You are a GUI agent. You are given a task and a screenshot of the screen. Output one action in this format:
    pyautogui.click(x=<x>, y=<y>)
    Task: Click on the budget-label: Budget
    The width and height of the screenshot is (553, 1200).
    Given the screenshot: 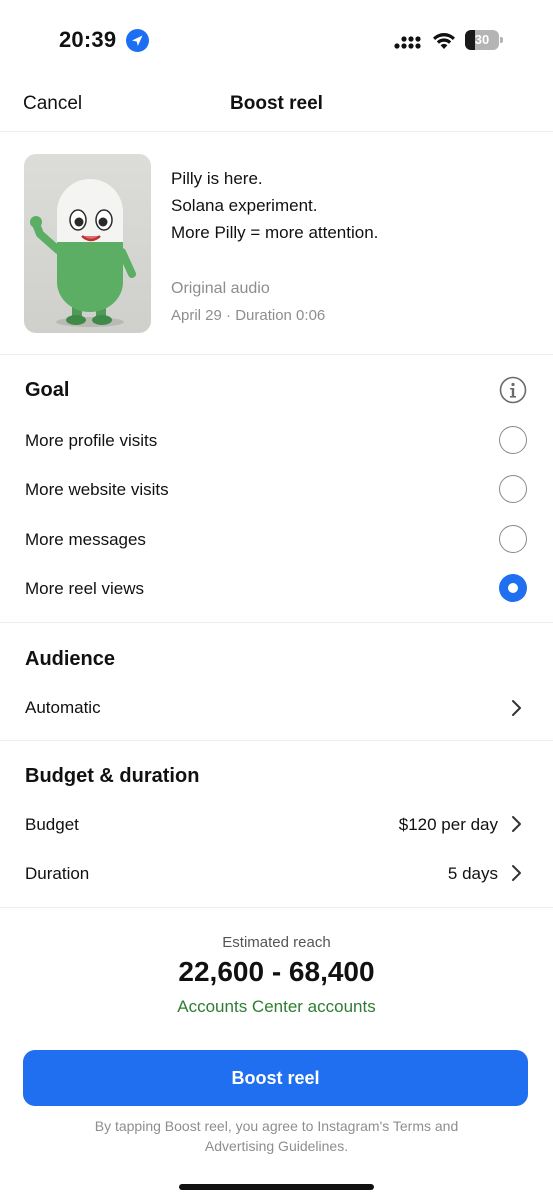 What is the action you would take?
    pyautogui.click(x=52, y=824)
    